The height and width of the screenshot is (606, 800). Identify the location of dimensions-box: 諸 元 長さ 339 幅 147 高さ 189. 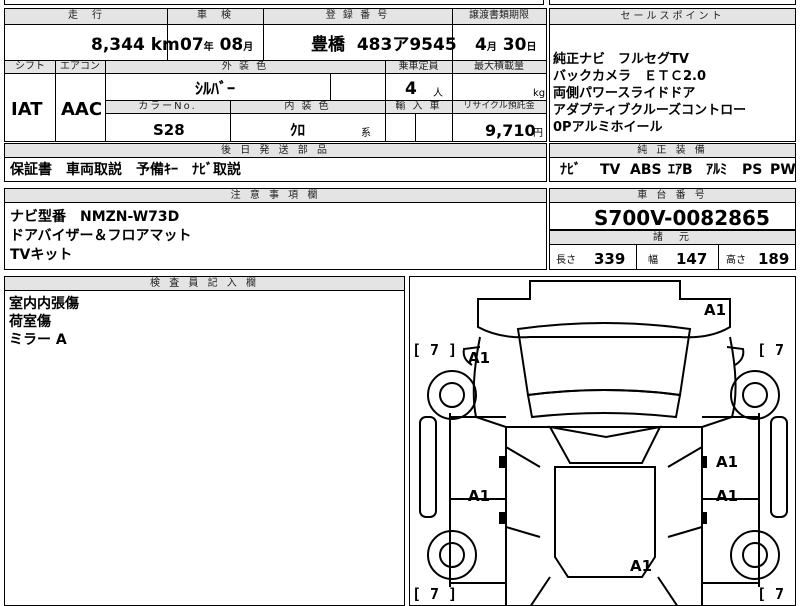
(672, 250).